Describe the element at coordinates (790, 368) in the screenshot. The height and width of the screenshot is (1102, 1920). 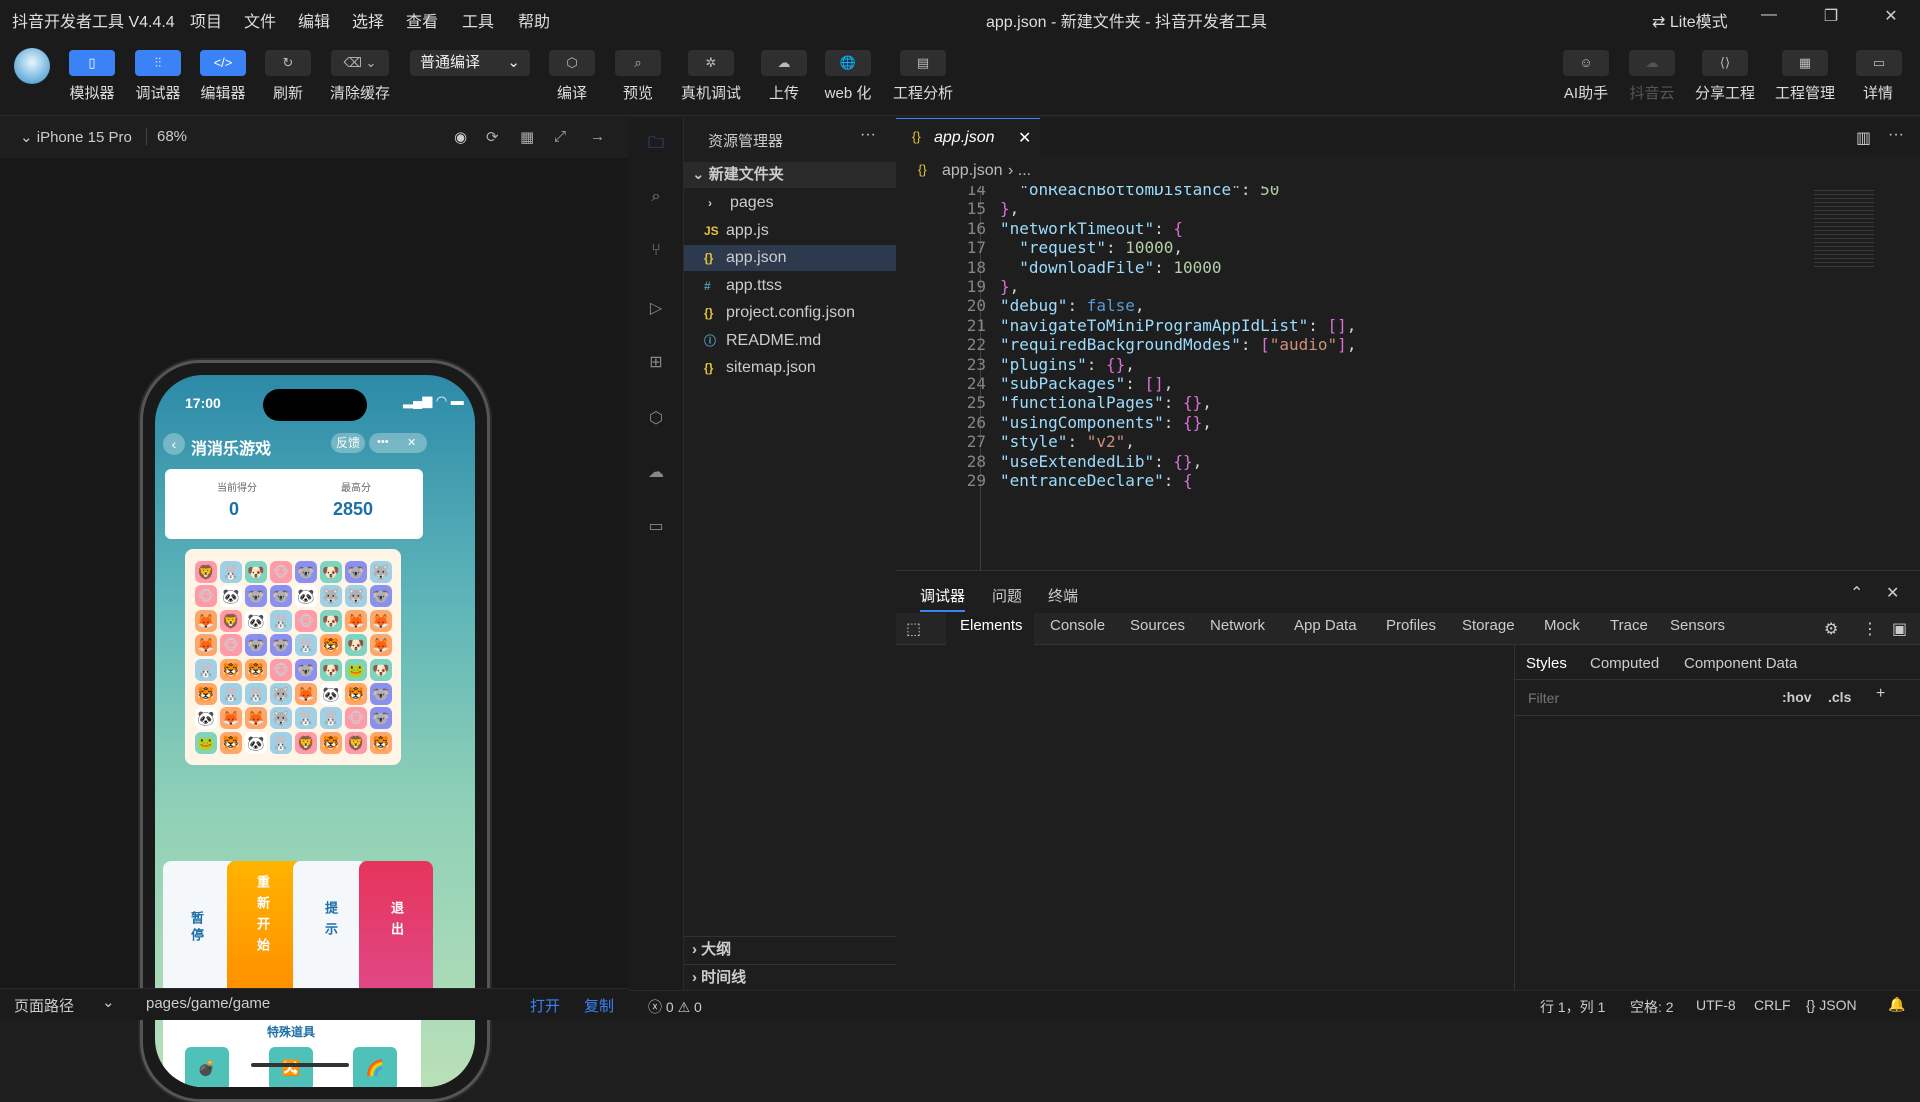
I see `file-item: {} sitemap.json` at that location.